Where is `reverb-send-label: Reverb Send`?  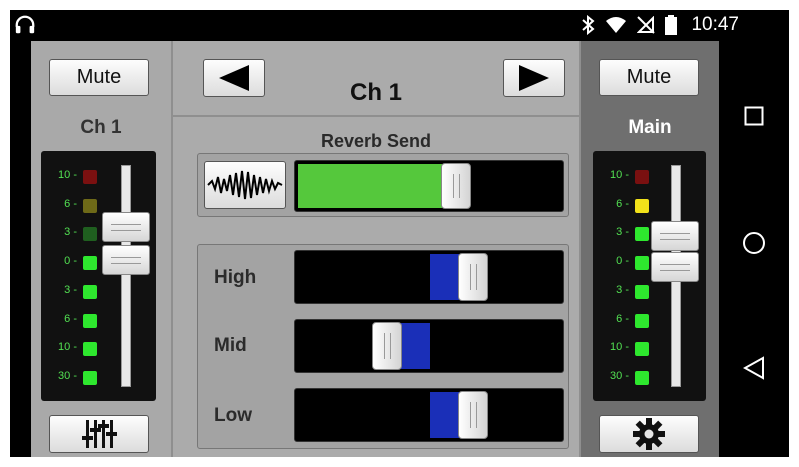
reverb-send-label: Reverb Send is located at coordinates (376, 141).